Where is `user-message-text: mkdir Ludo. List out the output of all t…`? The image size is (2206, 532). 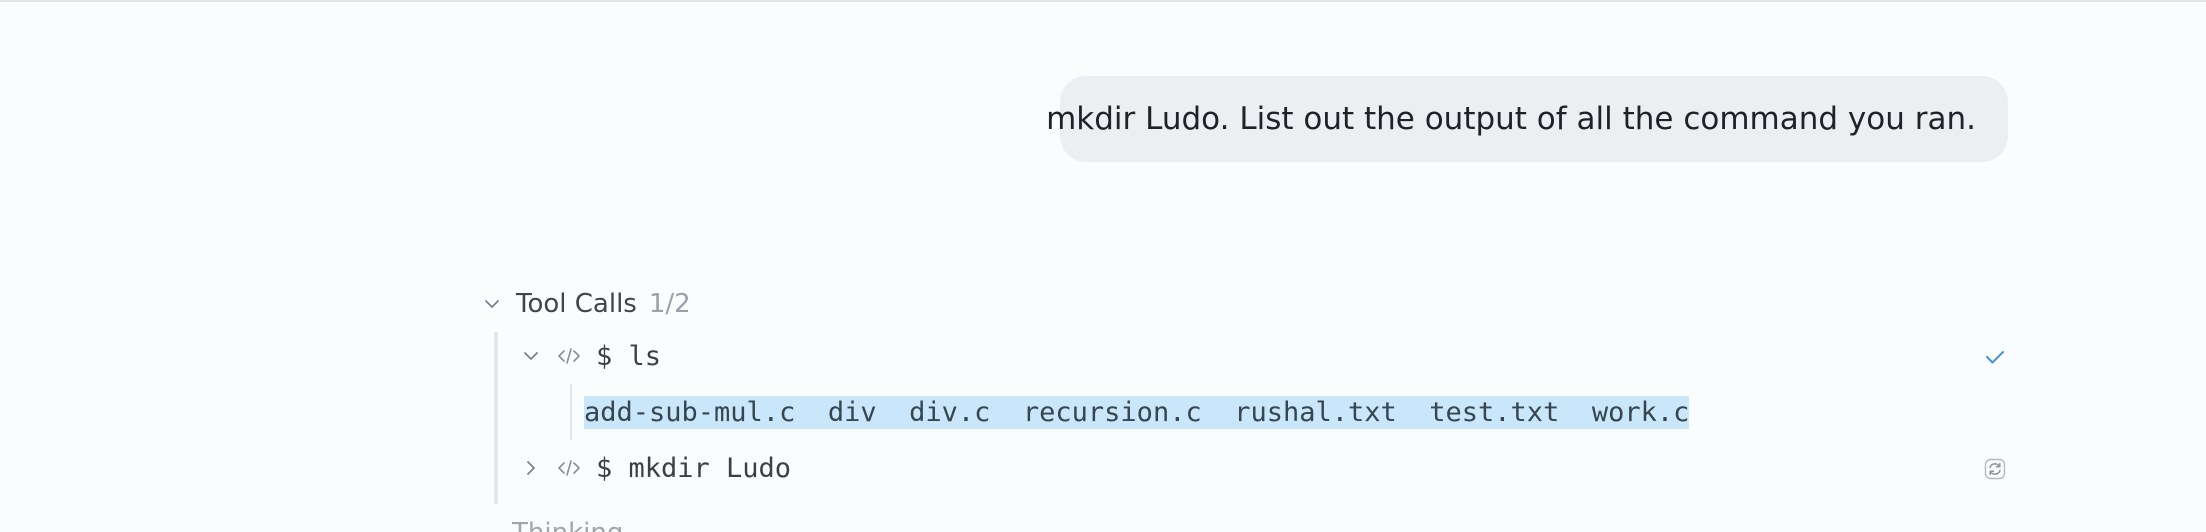 user-message-text: mkdir Ludo. List out the output of all t… is located at coordinates (1511, 119).